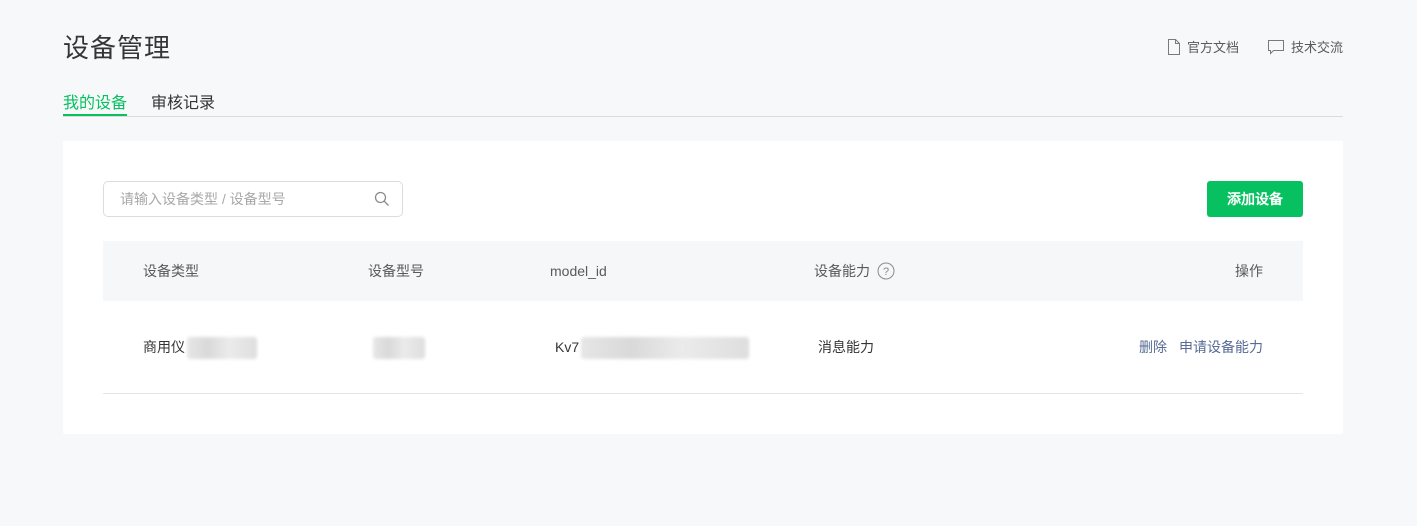 This screenshot has height=526, width=1417. What do you see at coordinates (1174, 46) in the screenshot?
I see `document-icon` at bounding box center [1174, 46].